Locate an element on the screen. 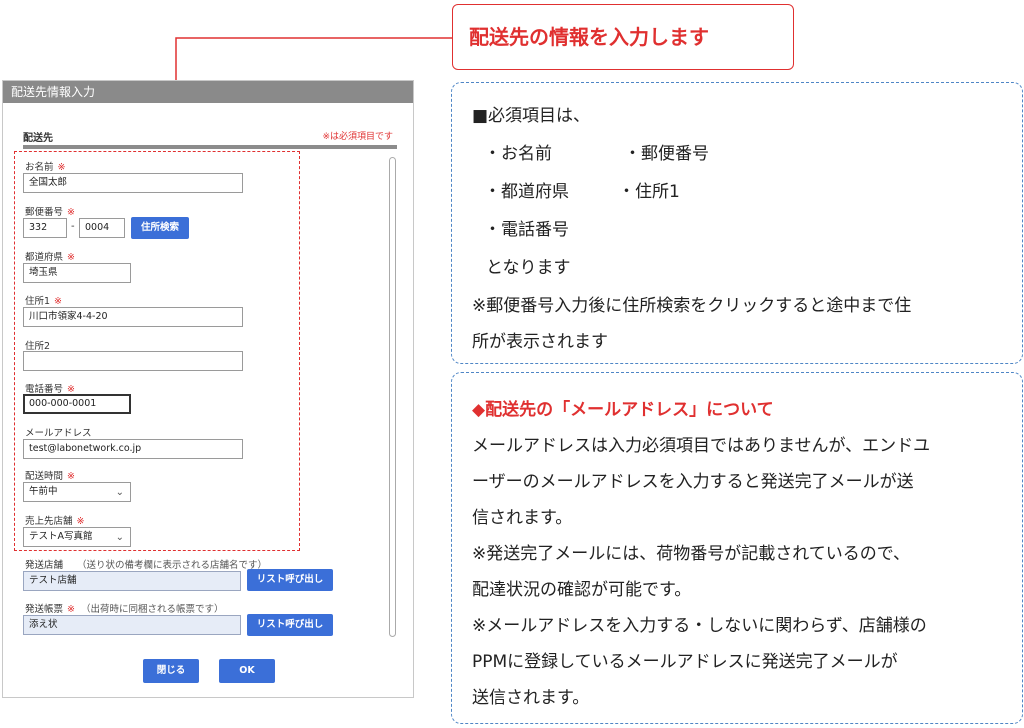 The image size is (1024, 728). info1-note-line2: 所が表示されます is located at coordinates (540, 342).